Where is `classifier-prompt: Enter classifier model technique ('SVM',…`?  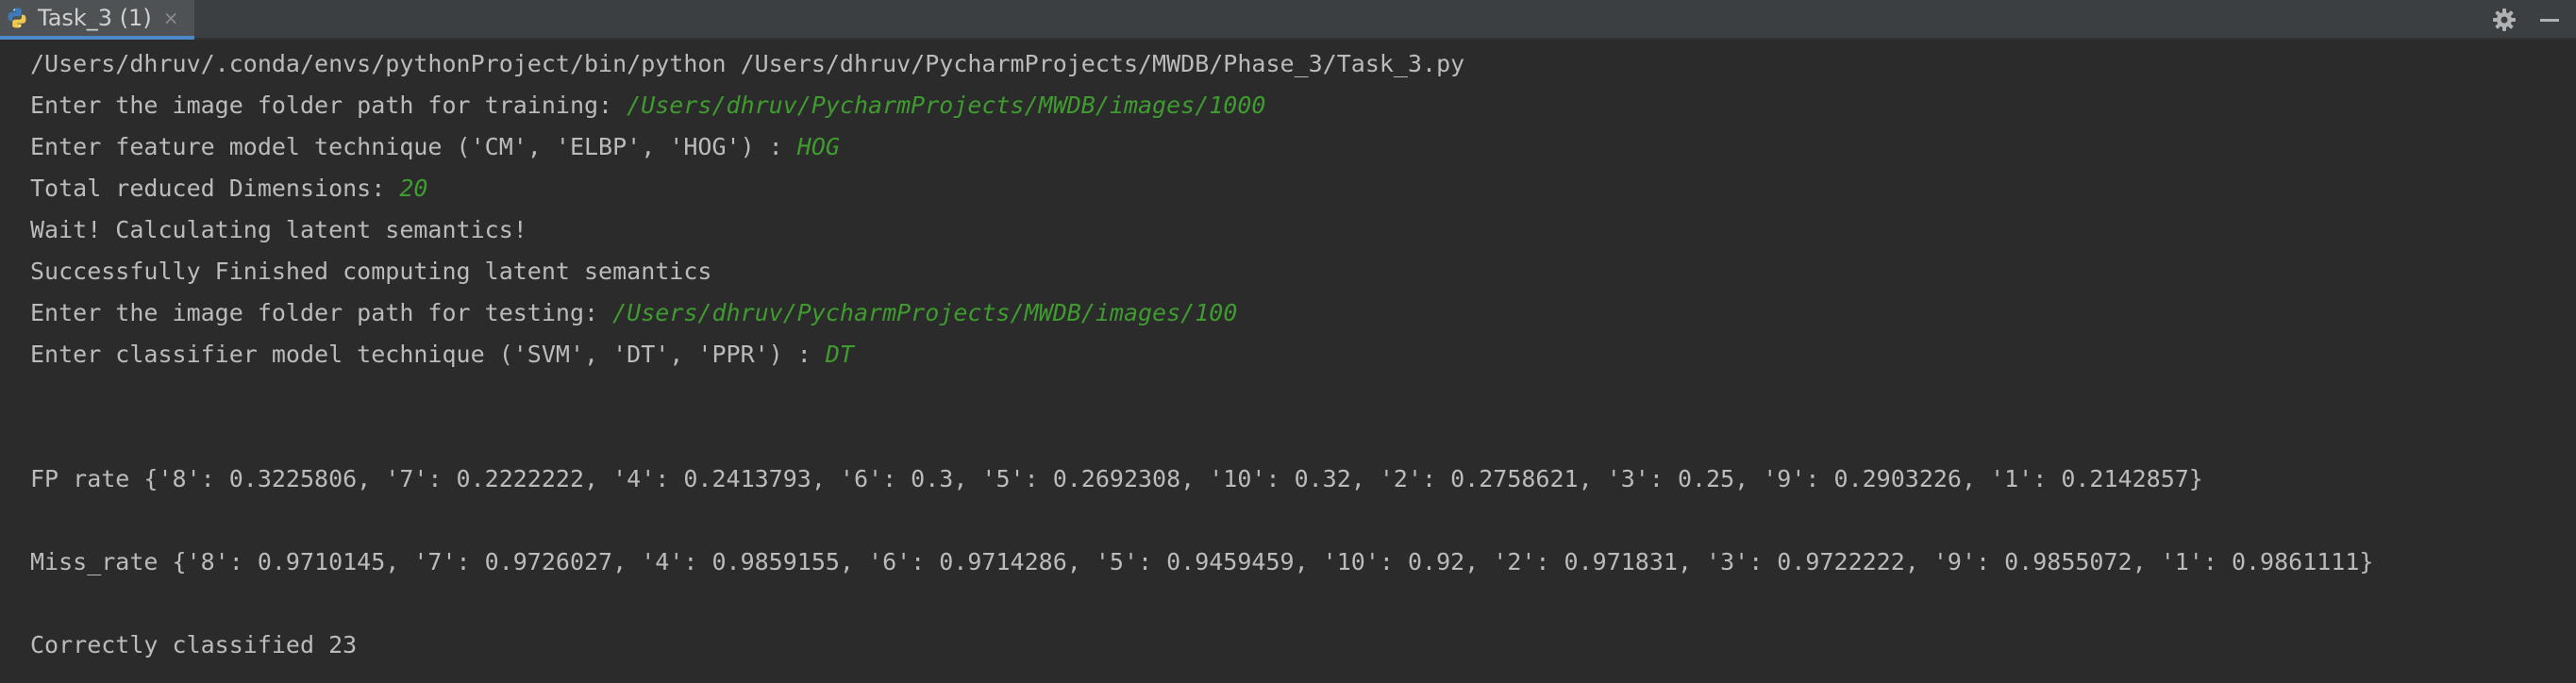
classifier-prompt: Enter classifier model technique ('SVM',… is located at coordinates (428, 354).